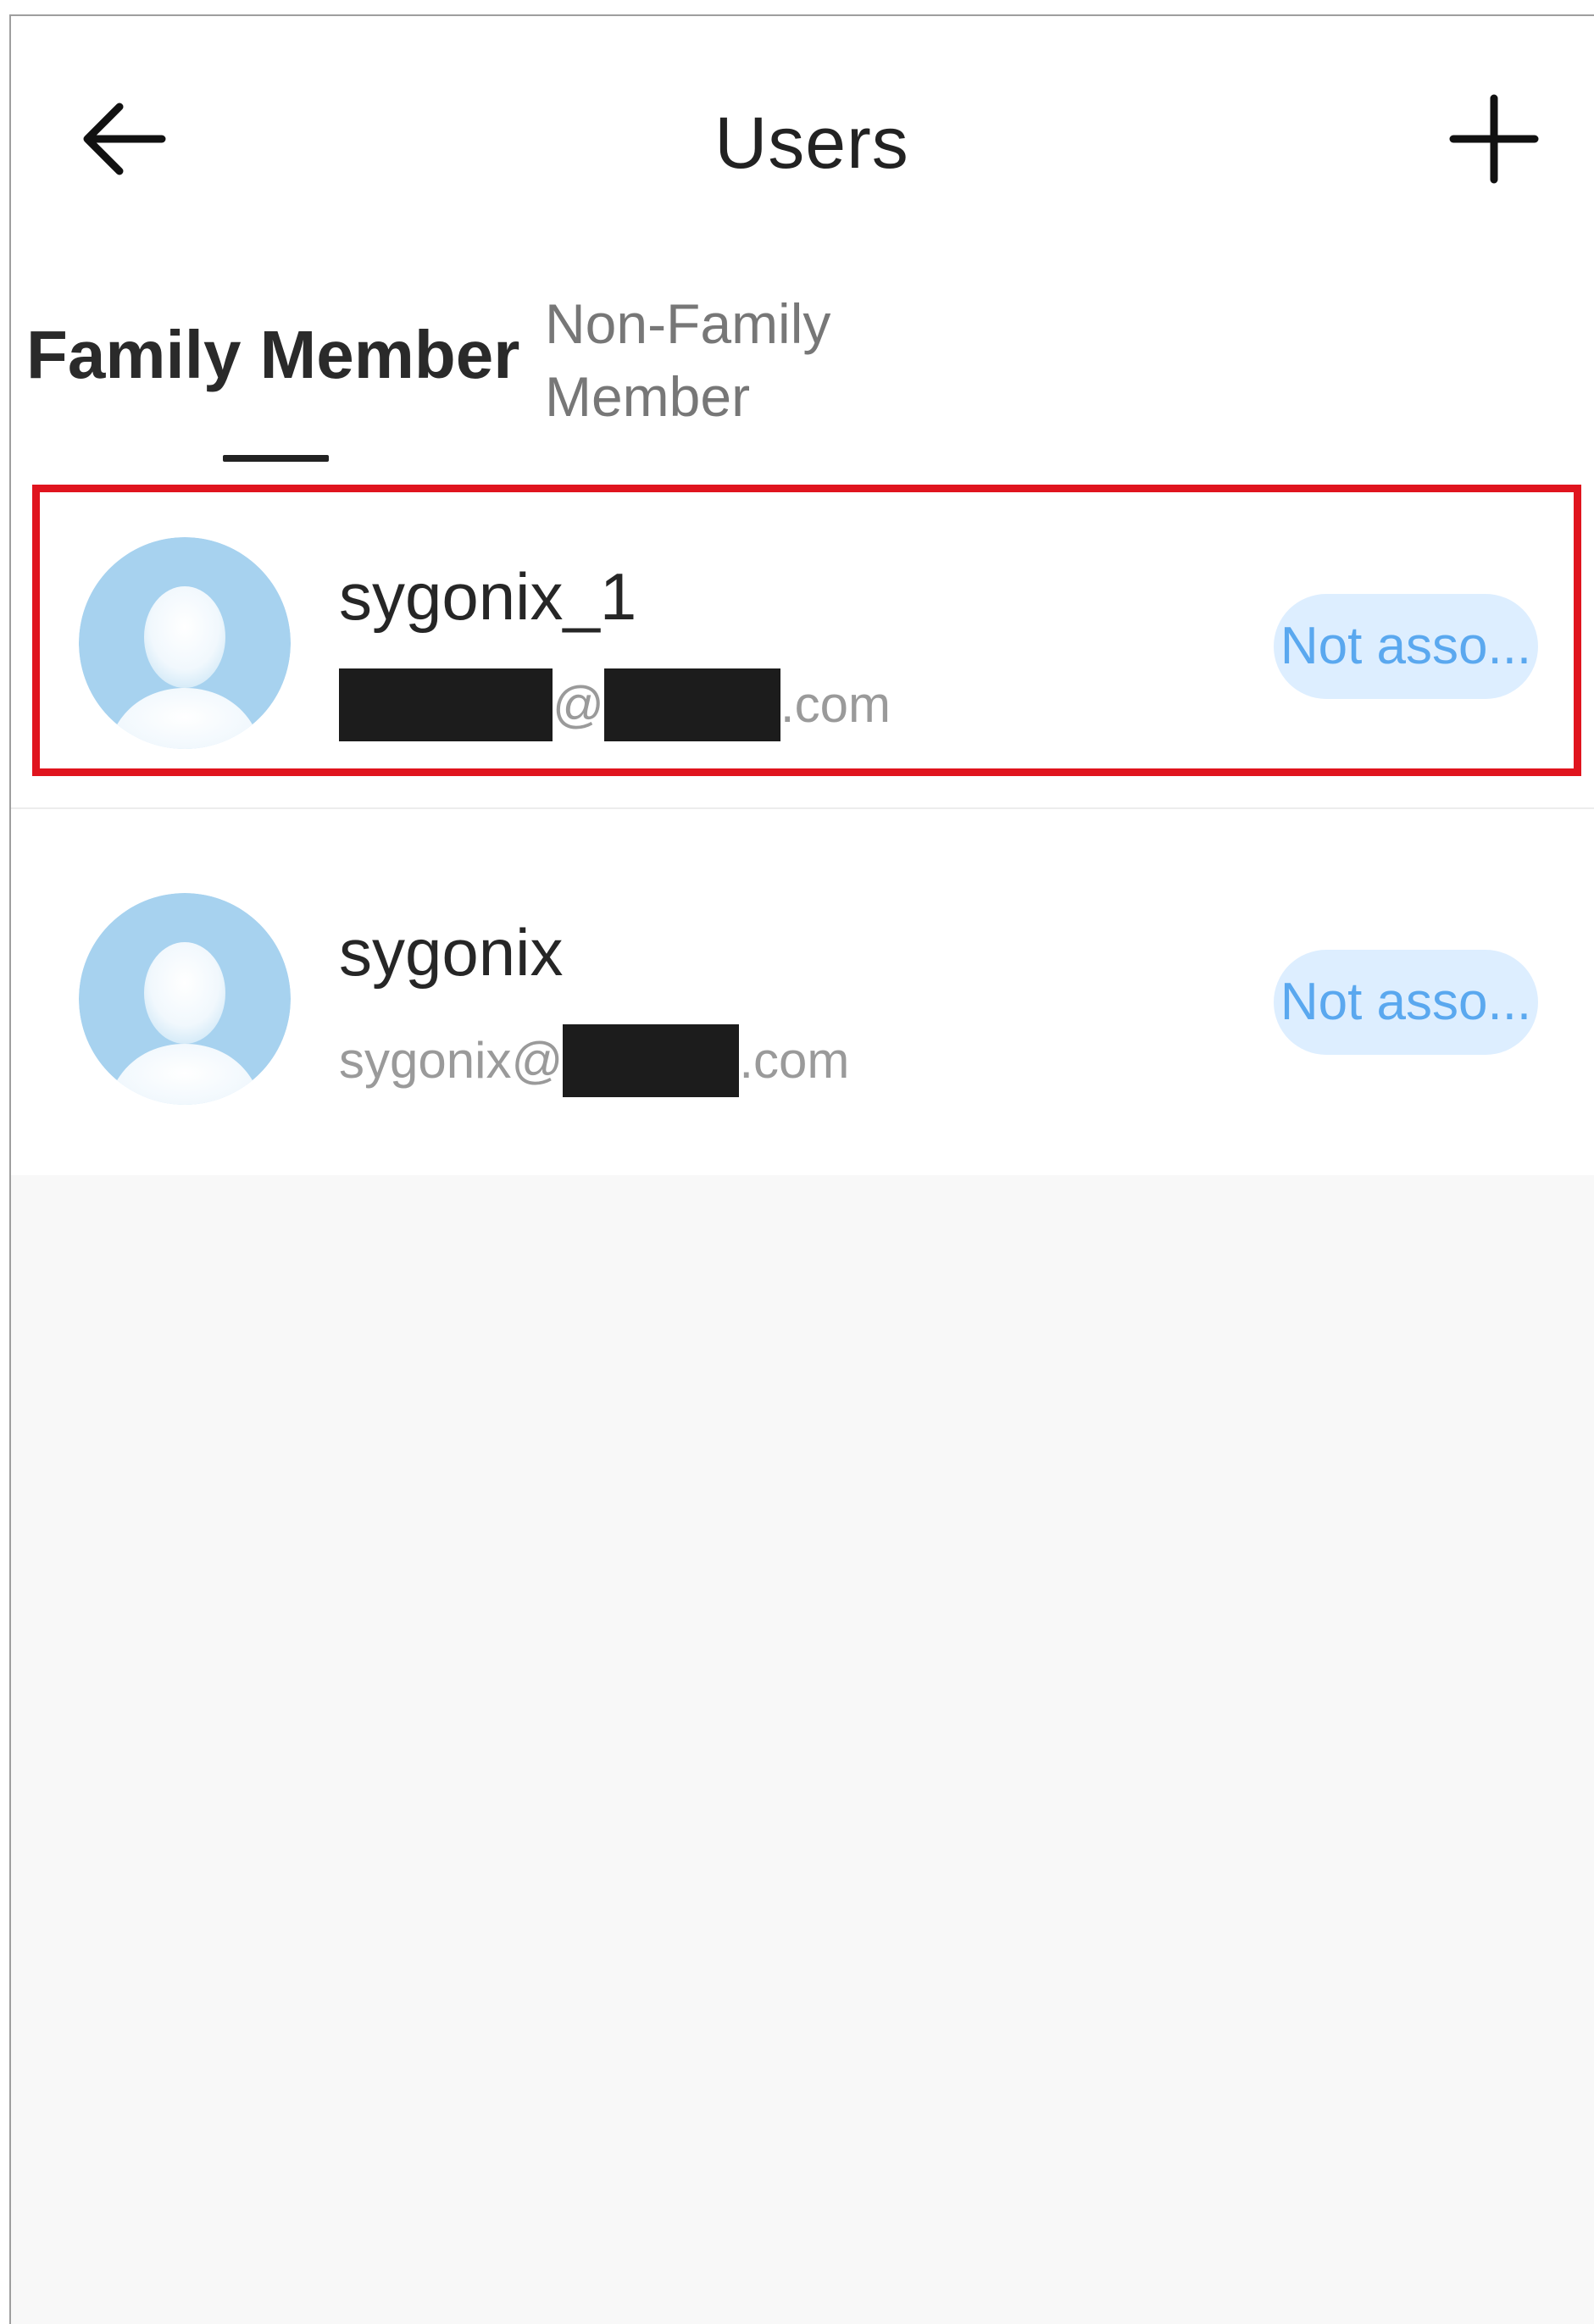 The height and width of the screenshot is (2324, 1594). What do you see at coordinates (488, 596) in the screenshot?
I see `user-name: sygonix_1` at bounding box center [488, 596].